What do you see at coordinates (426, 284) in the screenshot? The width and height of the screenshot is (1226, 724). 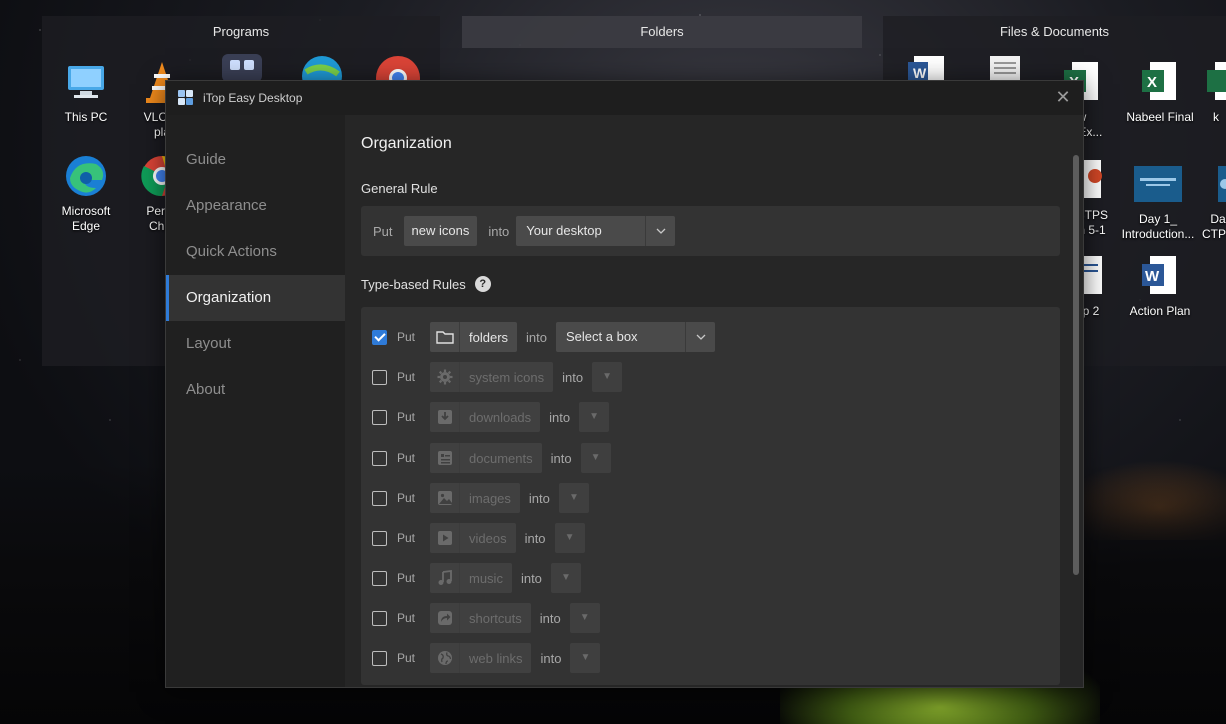 I see `type-based-rules-heading: Type-based Rules ?` at bounding box center [426, 284].